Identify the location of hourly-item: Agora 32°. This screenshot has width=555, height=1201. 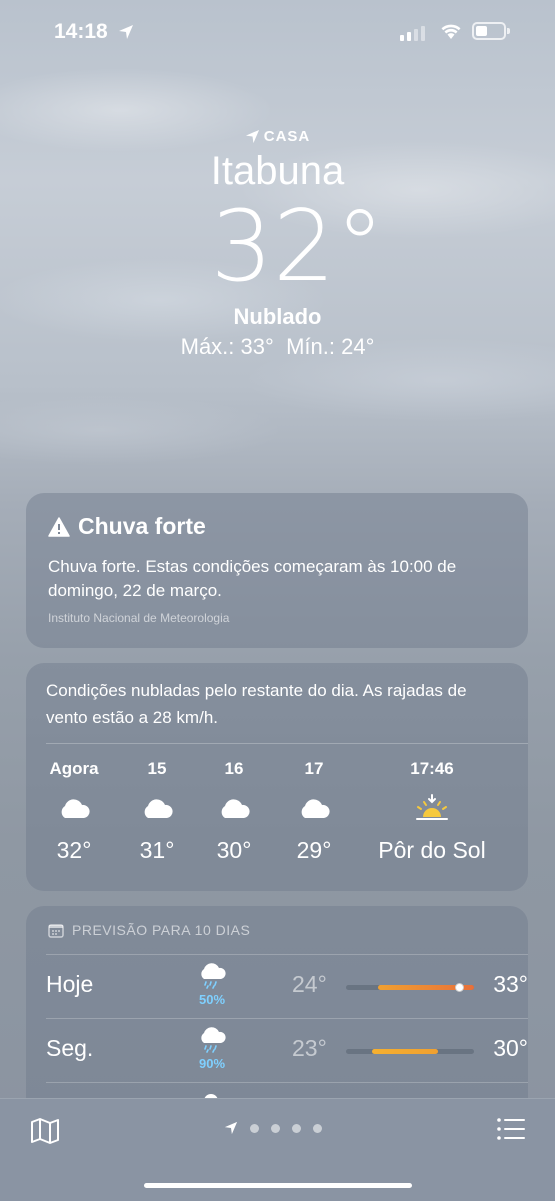
(74, 811).